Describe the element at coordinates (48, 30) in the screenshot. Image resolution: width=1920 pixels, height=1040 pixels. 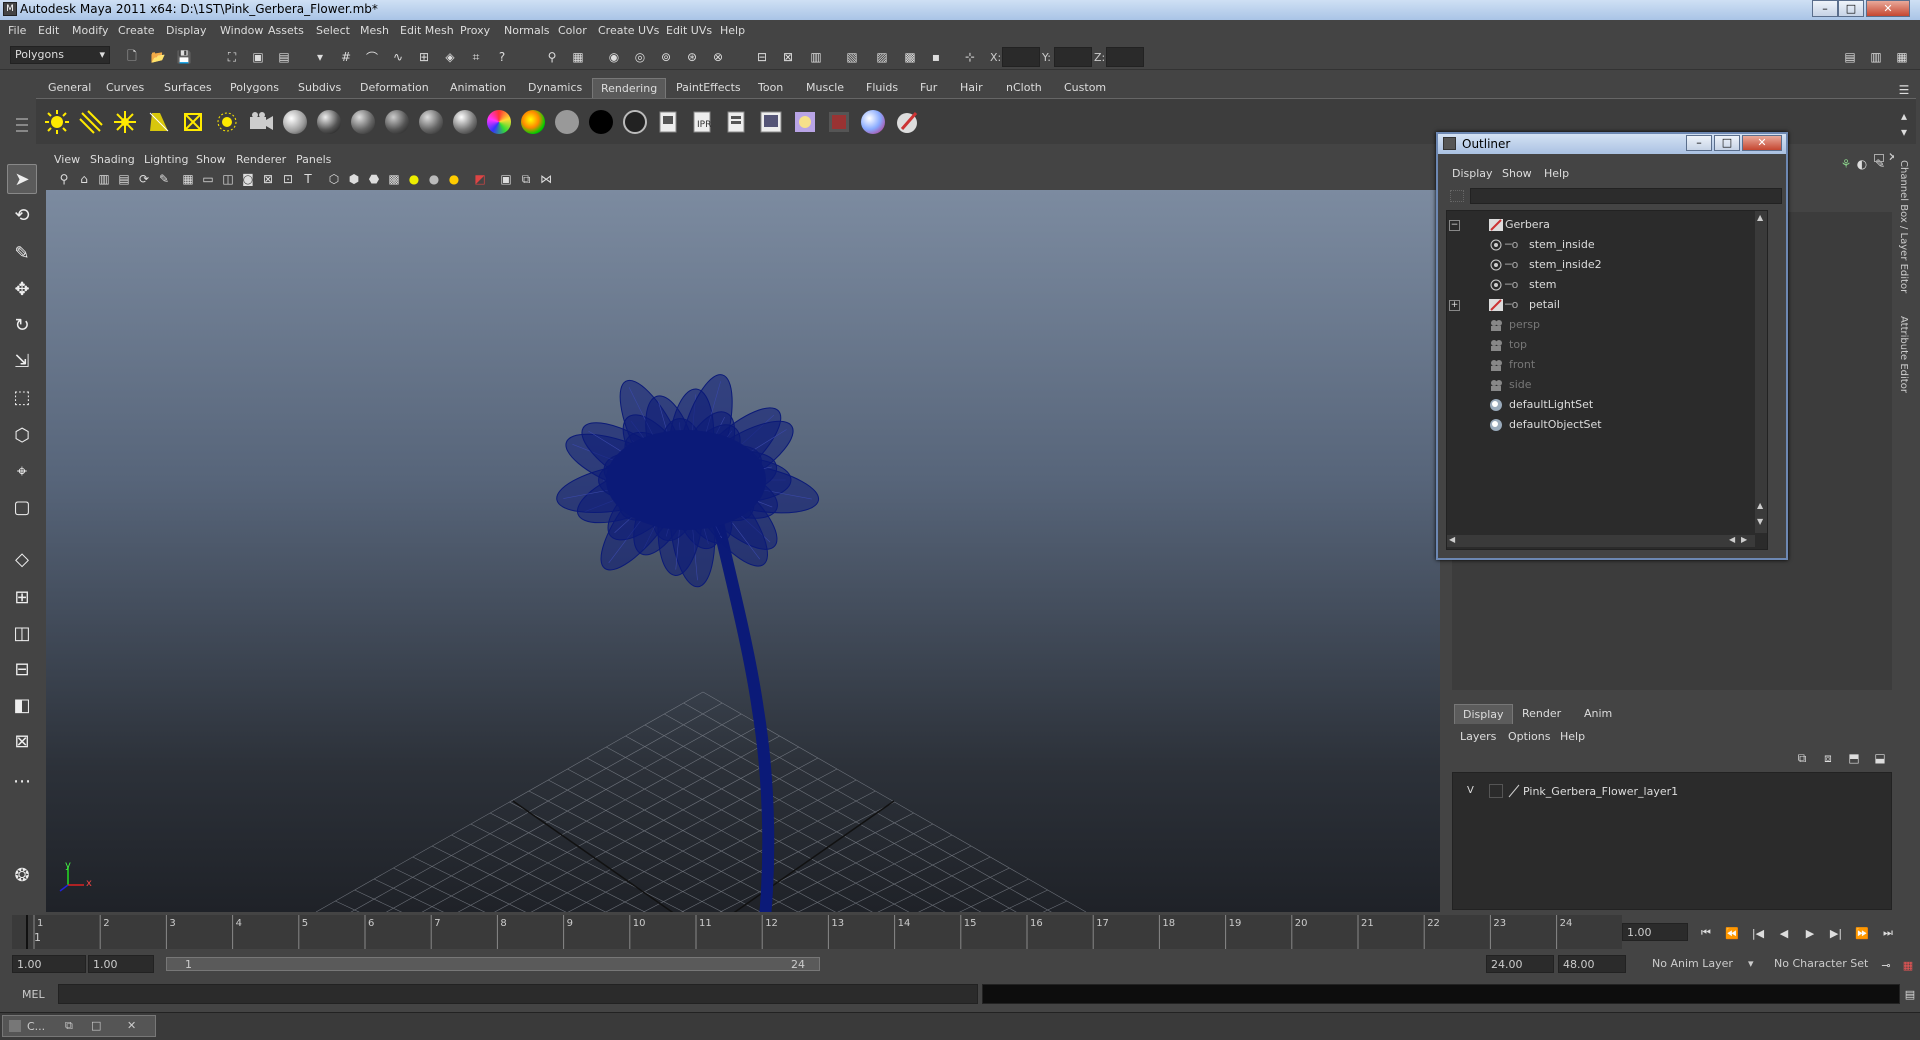
I see `menu-edit: Edit` at that location.